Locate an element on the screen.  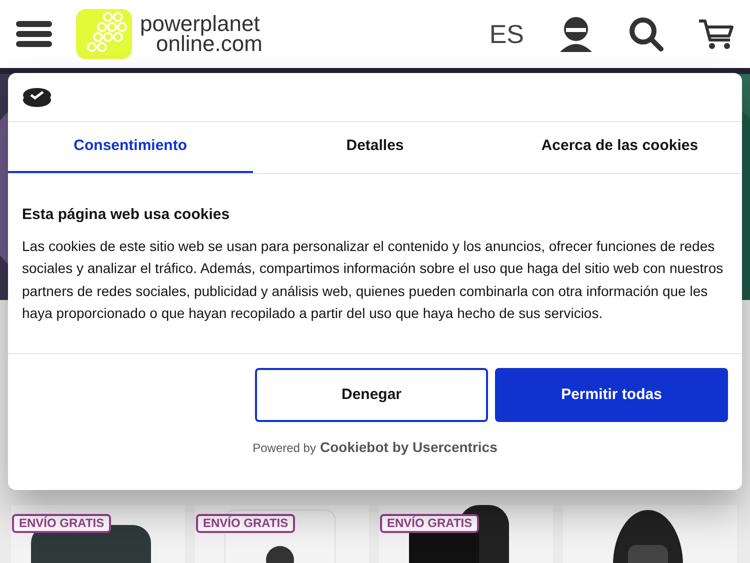
cookie-check-icon is located at coordinates (37, 97).